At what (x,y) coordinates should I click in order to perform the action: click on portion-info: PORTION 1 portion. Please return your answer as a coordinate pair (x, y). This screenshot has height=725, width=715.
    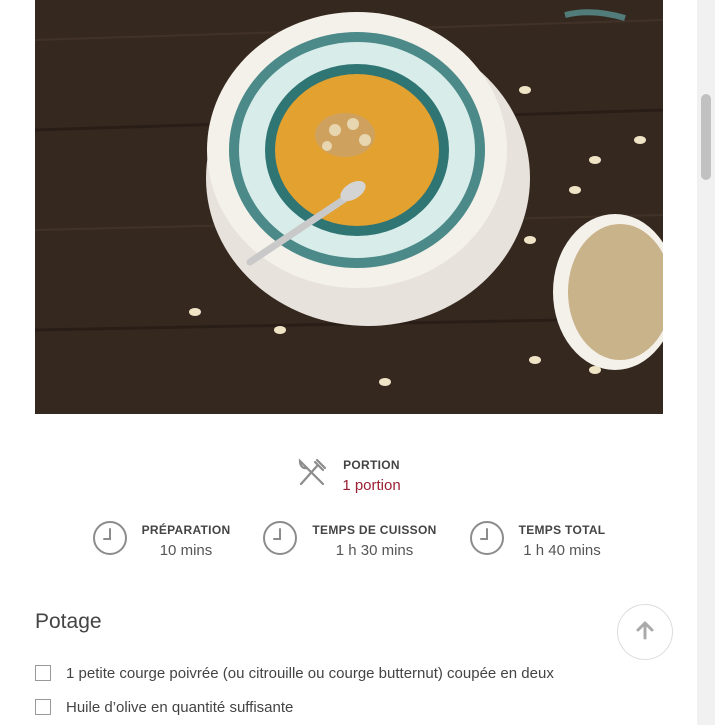
    Looking at the image, I should click on (348, 475).